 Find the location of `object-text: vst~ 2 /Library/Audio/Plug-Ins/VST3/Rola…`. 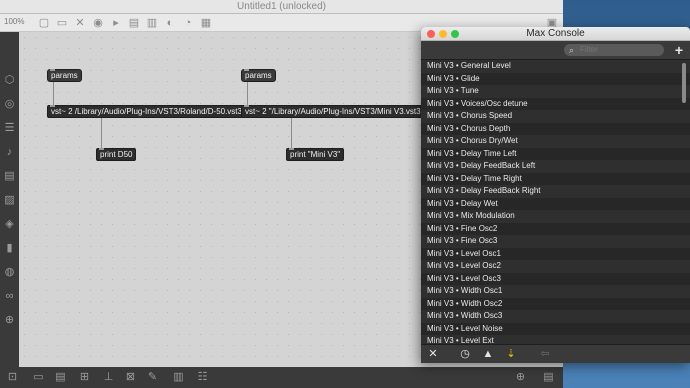

object-text: vst~ 2 /Library/Audio/Plug-Ins/VST3/Rola… is located at coordinates (146, 111).